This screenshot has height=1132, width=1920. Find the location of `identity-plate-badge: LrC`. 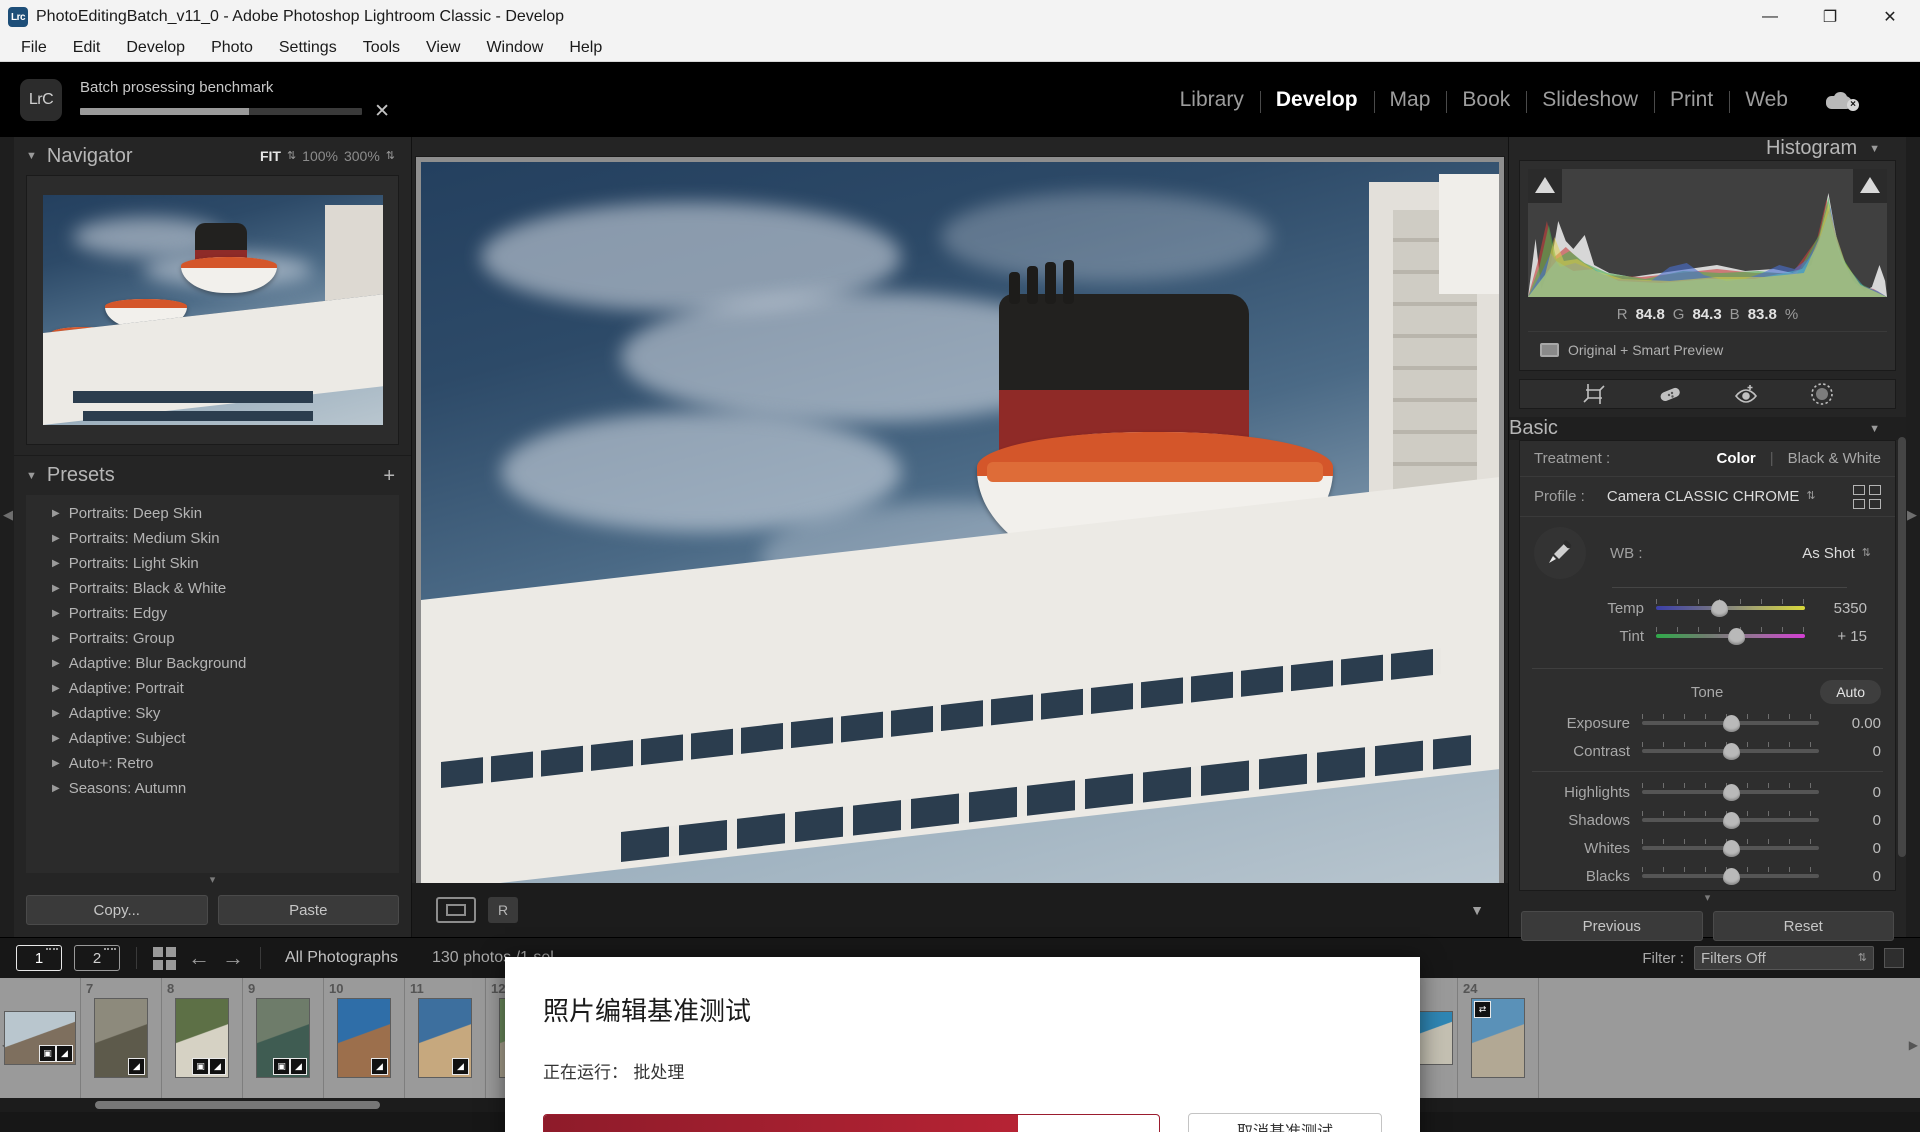

identity-plate-badge: LrC is located at coordinates (41, 99).